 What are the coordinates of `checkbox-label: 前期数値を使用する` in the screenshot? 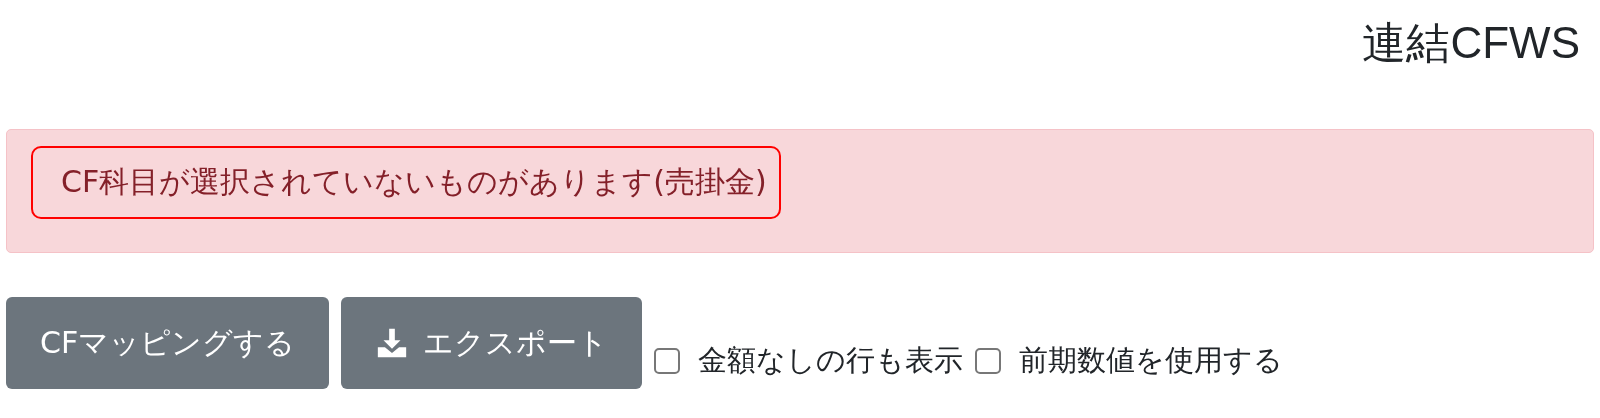 It's located at (1151, 360).